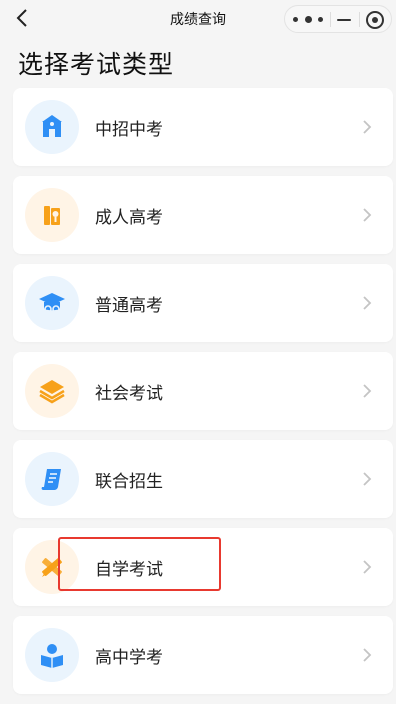 Image resolution: width=396 pixels, height=704 pixels. What do you see at coordinates (198, 18) in the screenshot?
I see `navigation-bar: 成绩查询` at bounding box center [198, 18].